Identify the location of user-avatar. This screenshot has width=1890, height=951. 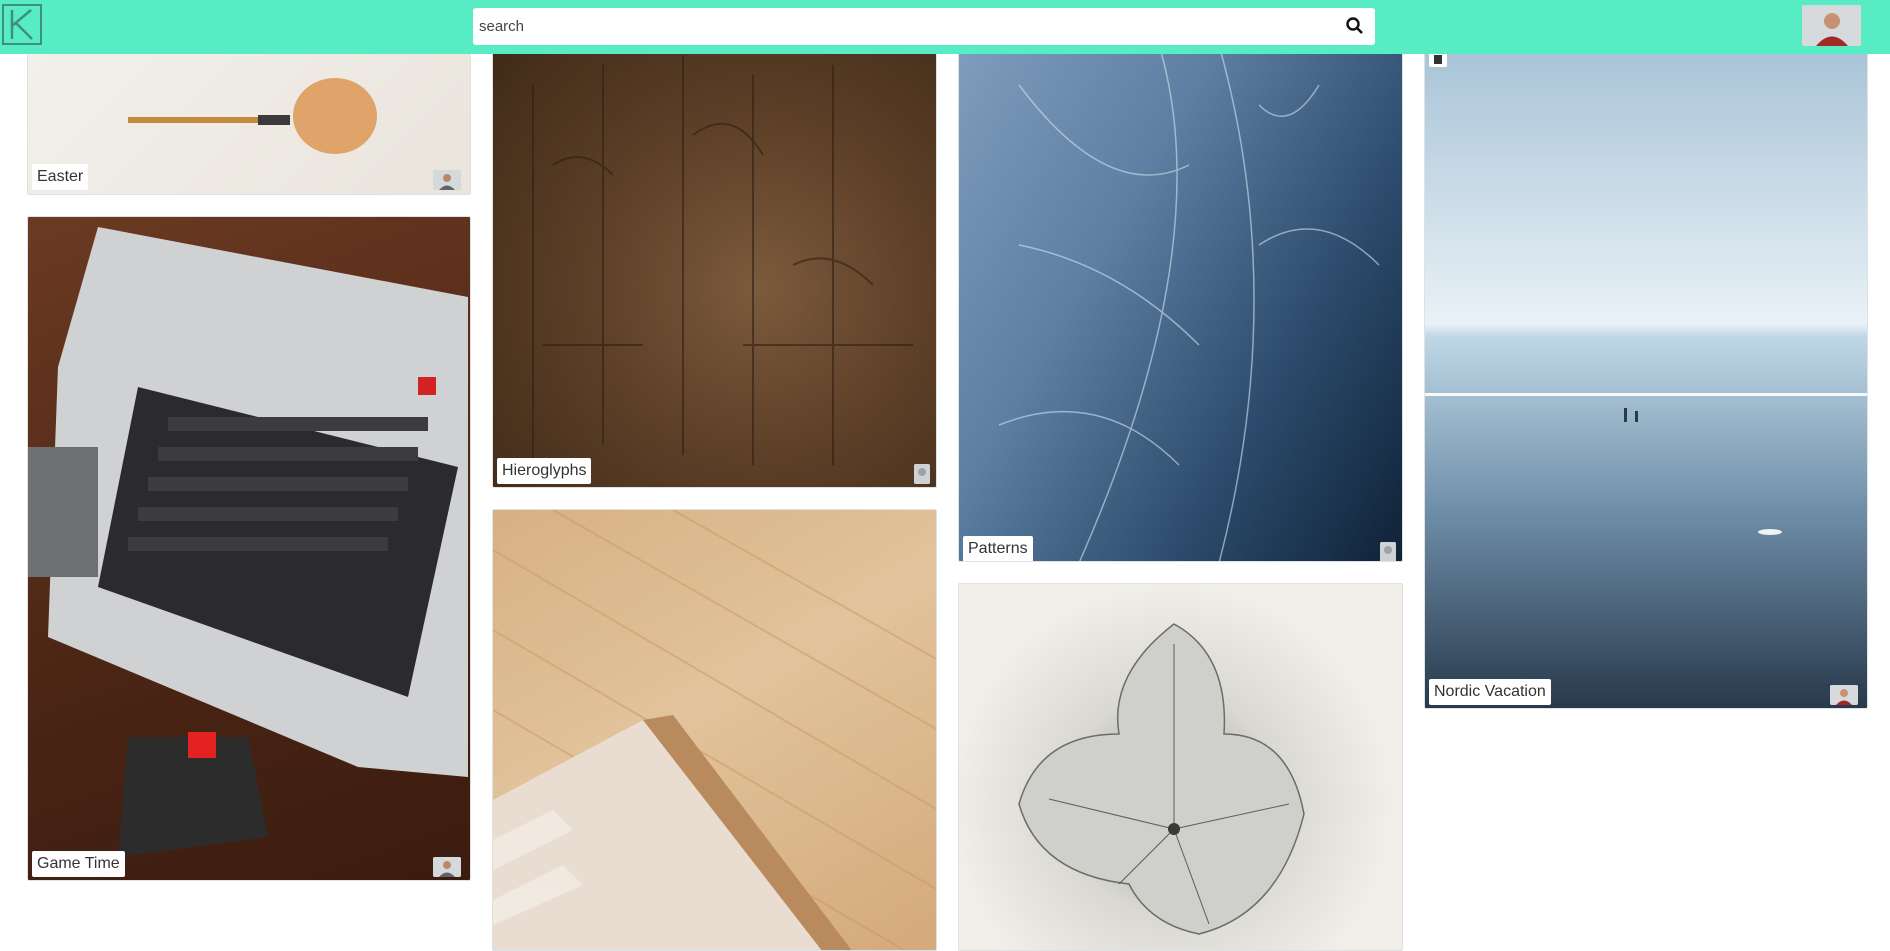
(1831, 25).